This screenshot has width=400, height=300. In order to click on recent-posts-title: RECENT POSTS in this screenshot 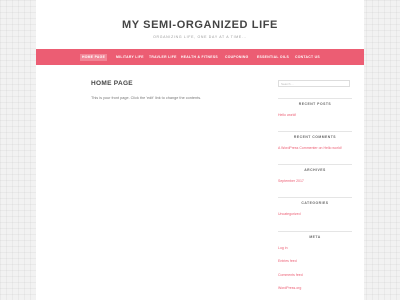, I will do `click(315, 102)`.